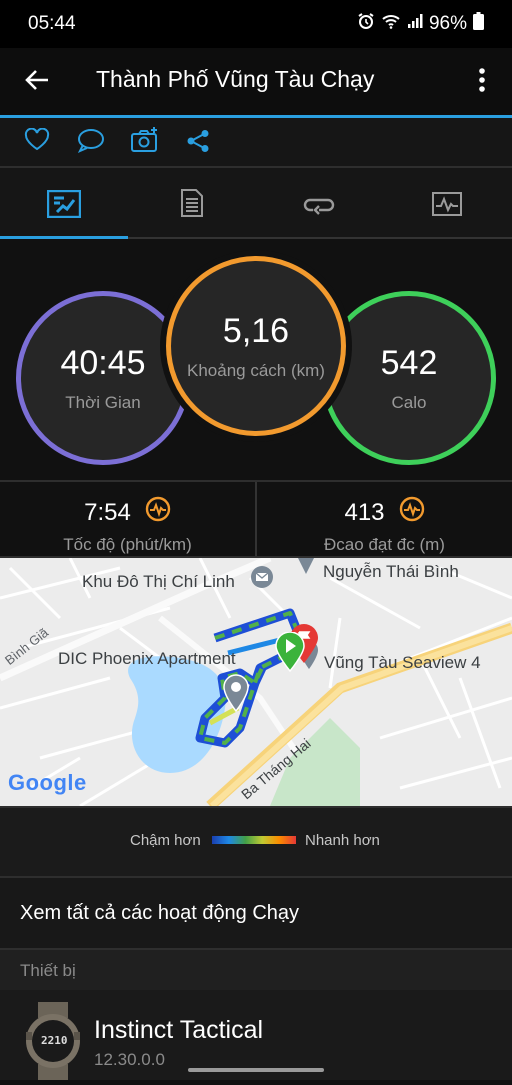 This screenshot has width=512, height=1085. I want to click on calories-stat-circle: 542 Calo, so click(409, 378).